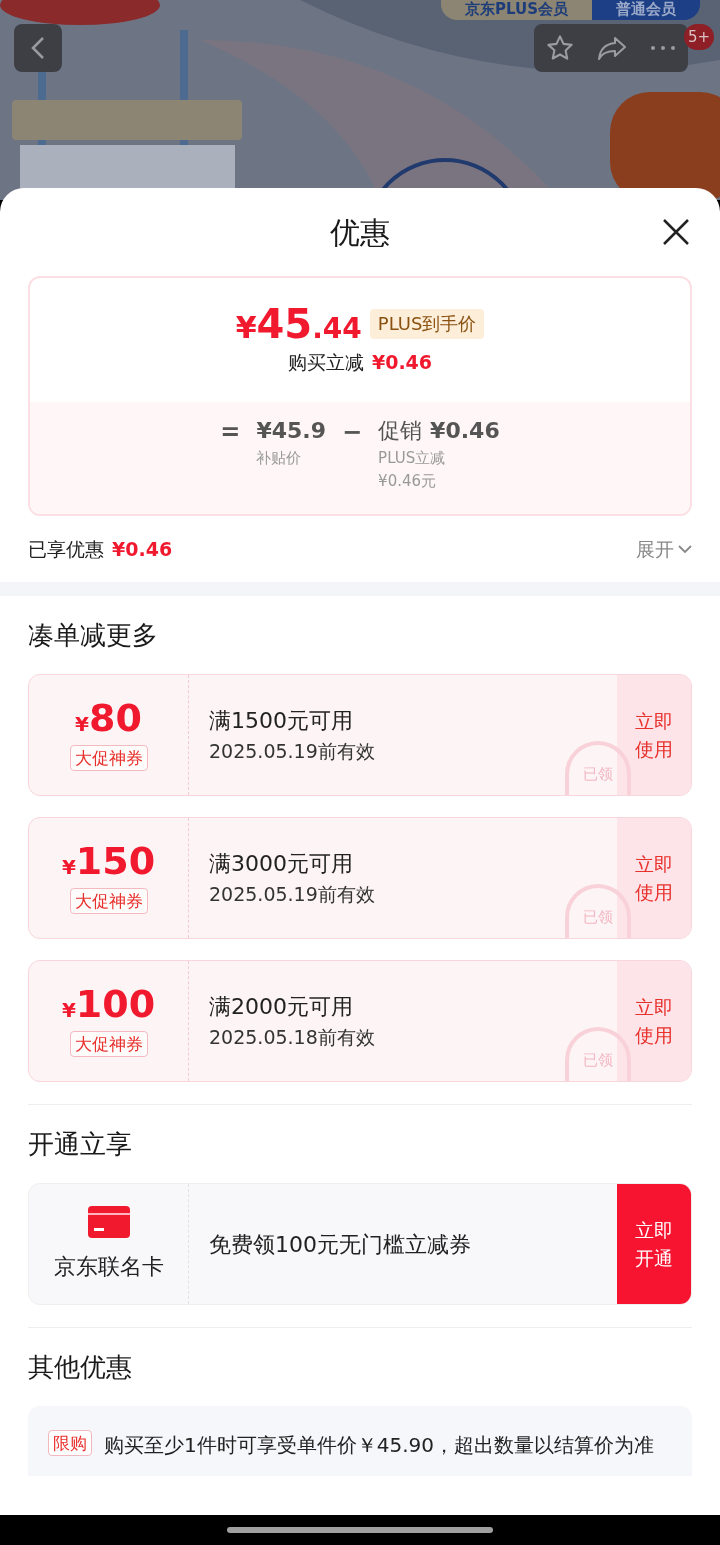  Describe the element at coordinates (408, 481) in the screenshot. I see `promo-detail: ¥0.46元` at that location.